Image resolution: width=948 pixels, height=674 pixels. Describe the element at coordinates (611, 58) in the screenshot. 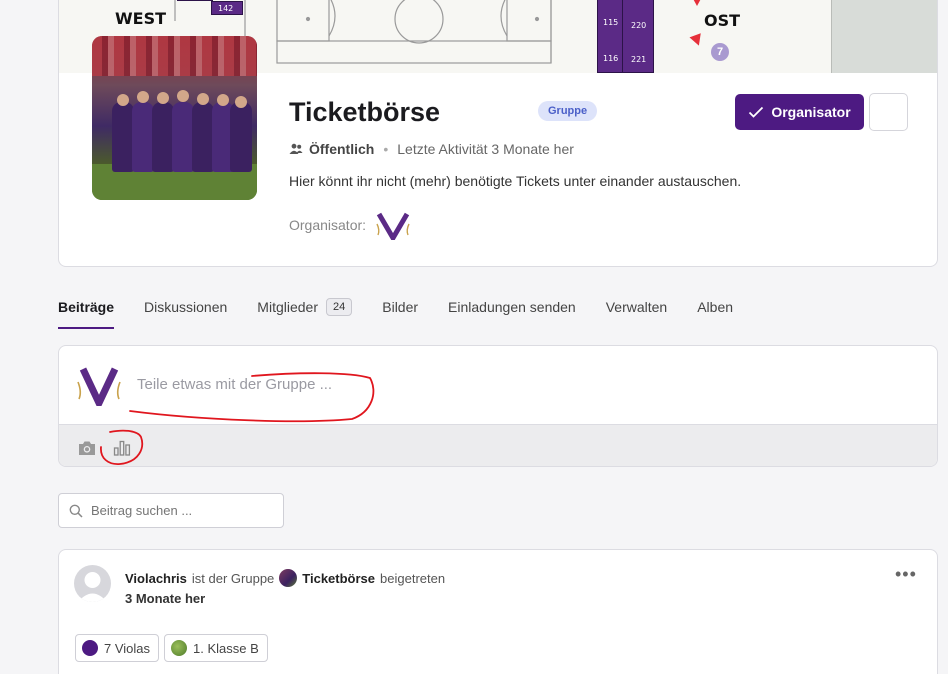

I see `section-number: 116` at that location.